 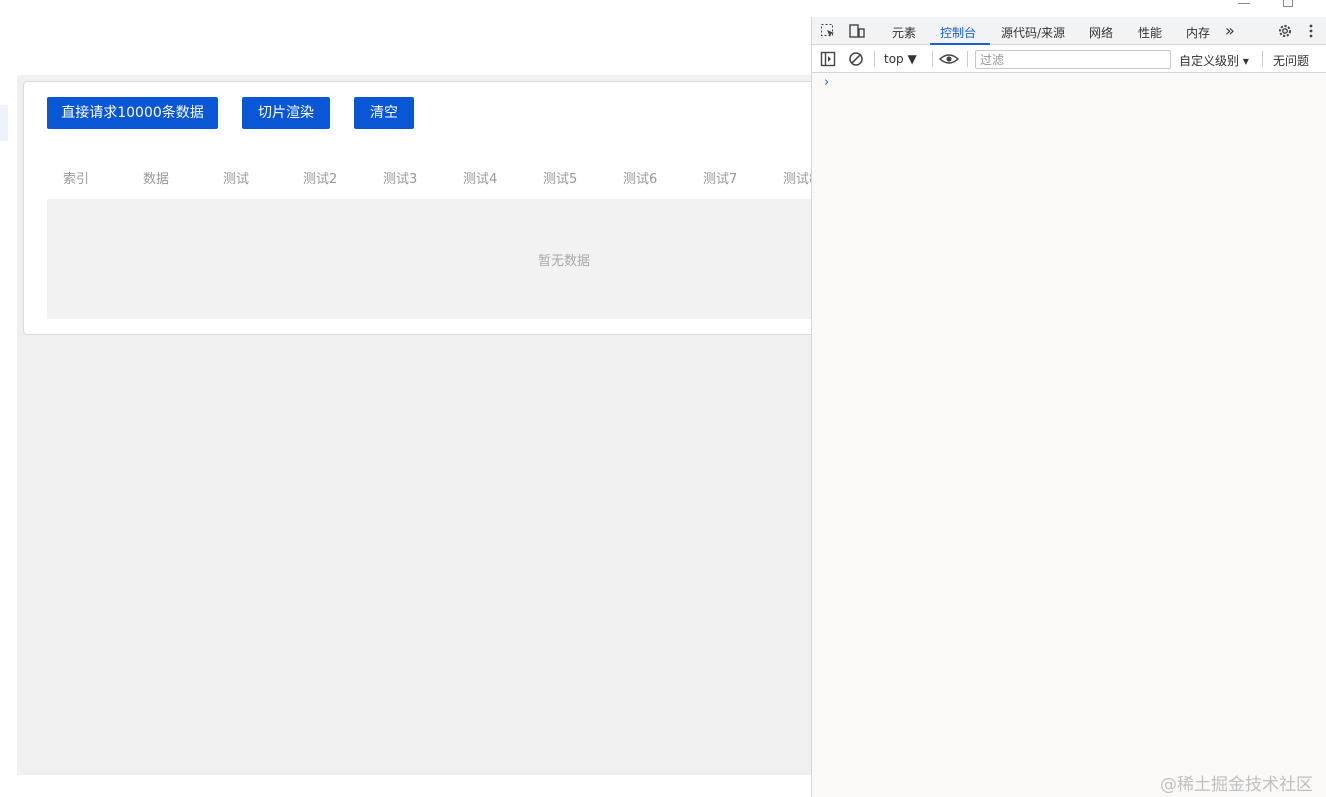 I want to click on left-nav-strip, so click(x=4, y=123).